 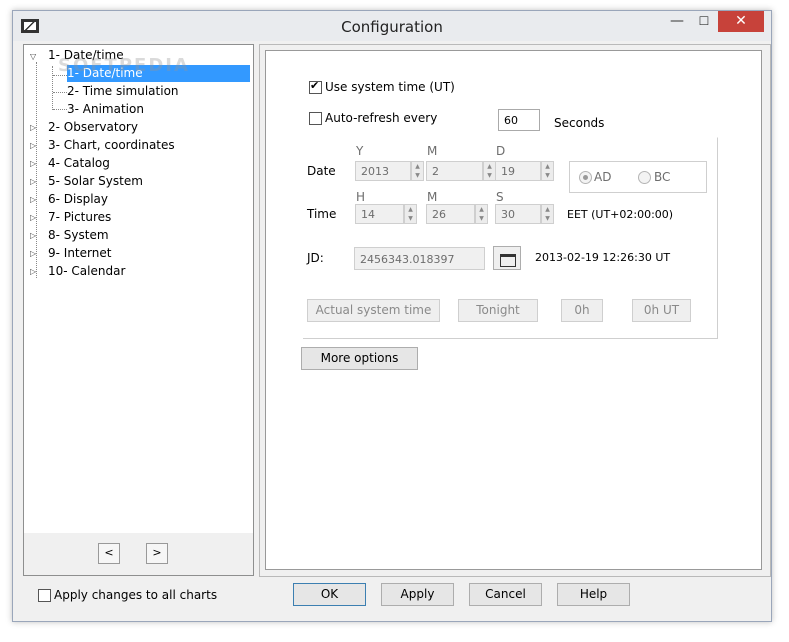 What do you see at coordinates (93, 127) in the screenshot?
I see `tree-item-observatory: 2- Observatory` at bounding box center [93, 127].